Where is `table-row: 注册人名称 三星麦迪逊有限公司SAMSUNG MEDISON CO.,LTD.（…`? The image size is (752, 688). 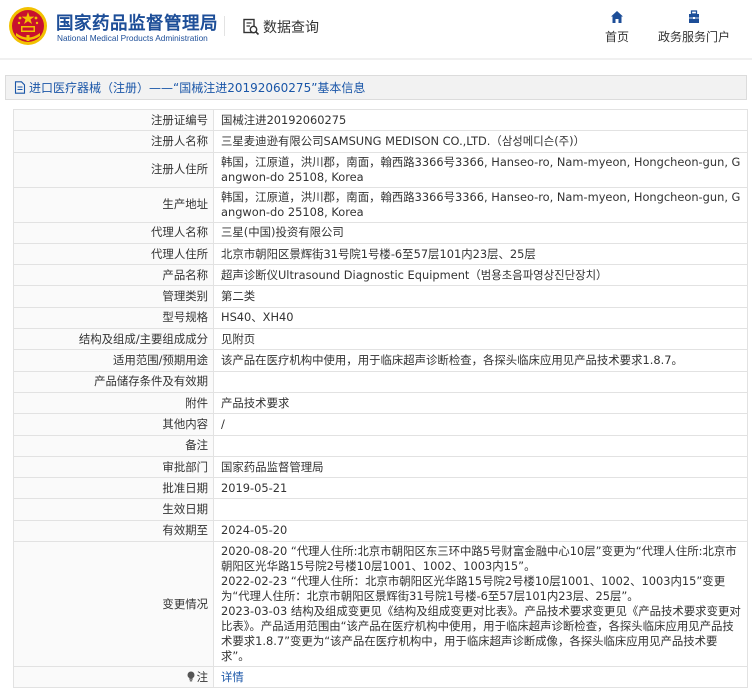 table-row: 注册人名称 三星麦迪逊有限公司SAMSUNG MEDISON CO.,LTD.（… is located at coordinates (380, 141).